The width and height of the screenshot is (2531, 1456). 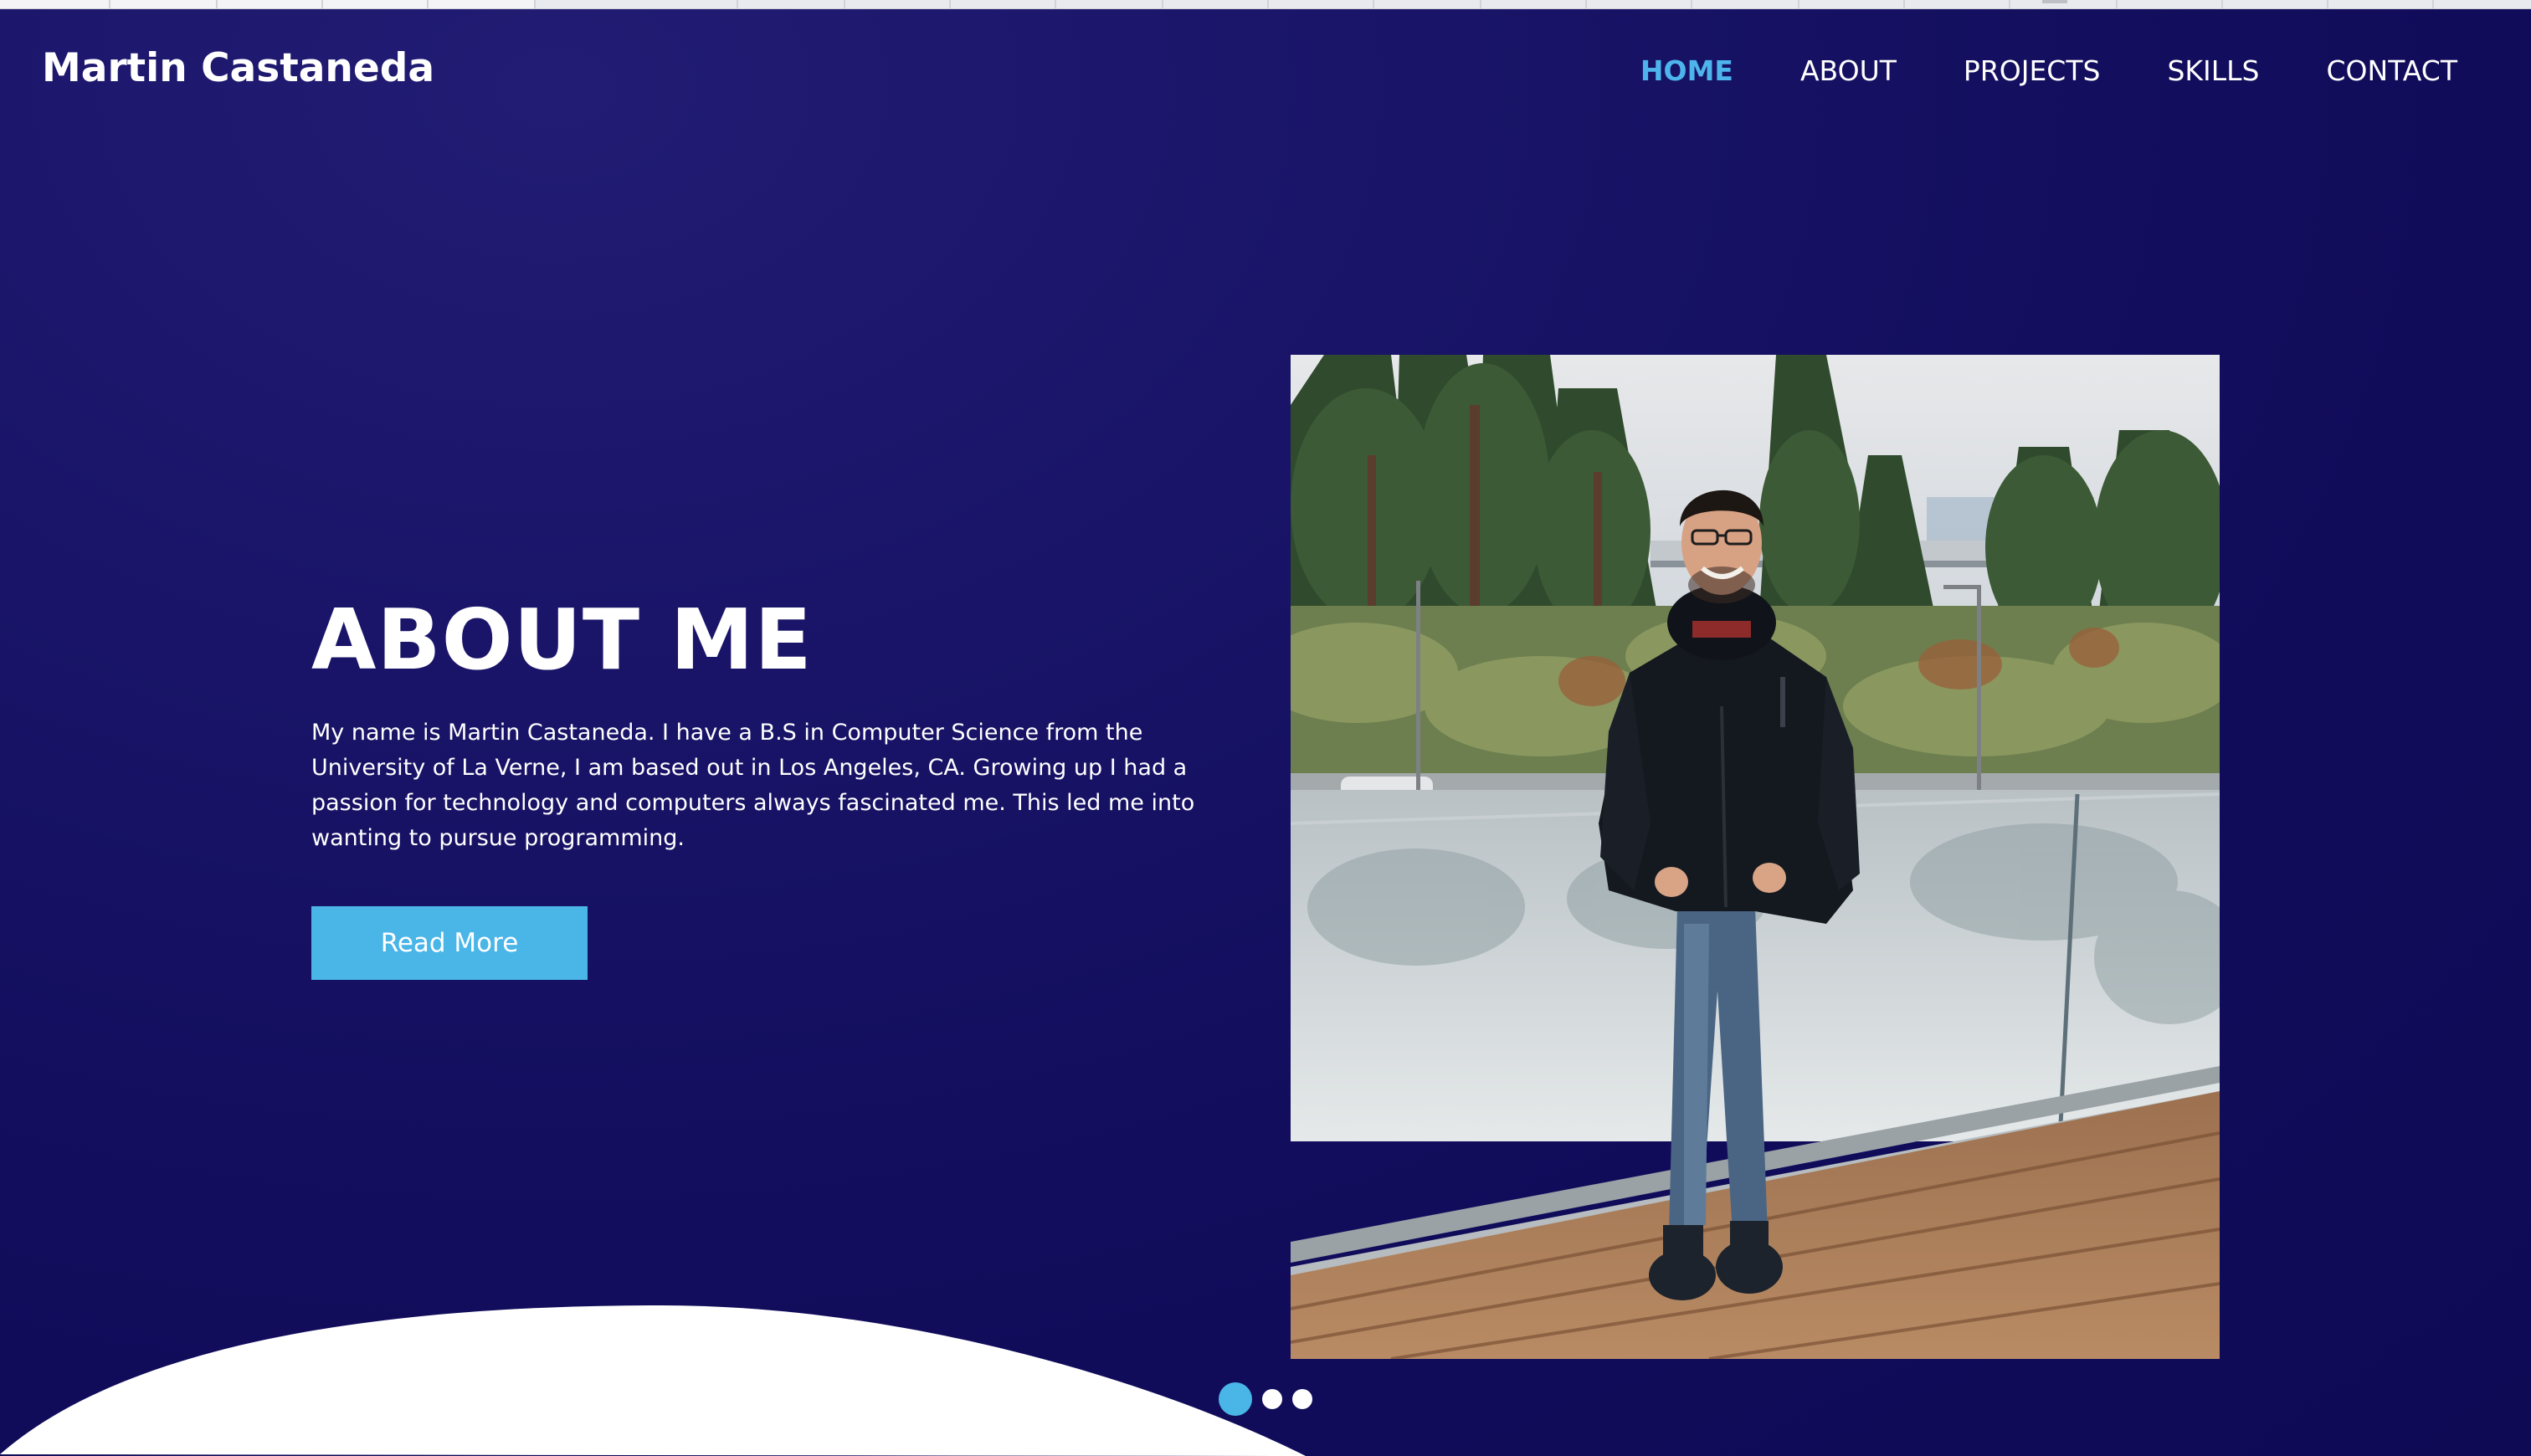 I want to click on nav-link-about: ABOUT, so click(x=1848, y=70).